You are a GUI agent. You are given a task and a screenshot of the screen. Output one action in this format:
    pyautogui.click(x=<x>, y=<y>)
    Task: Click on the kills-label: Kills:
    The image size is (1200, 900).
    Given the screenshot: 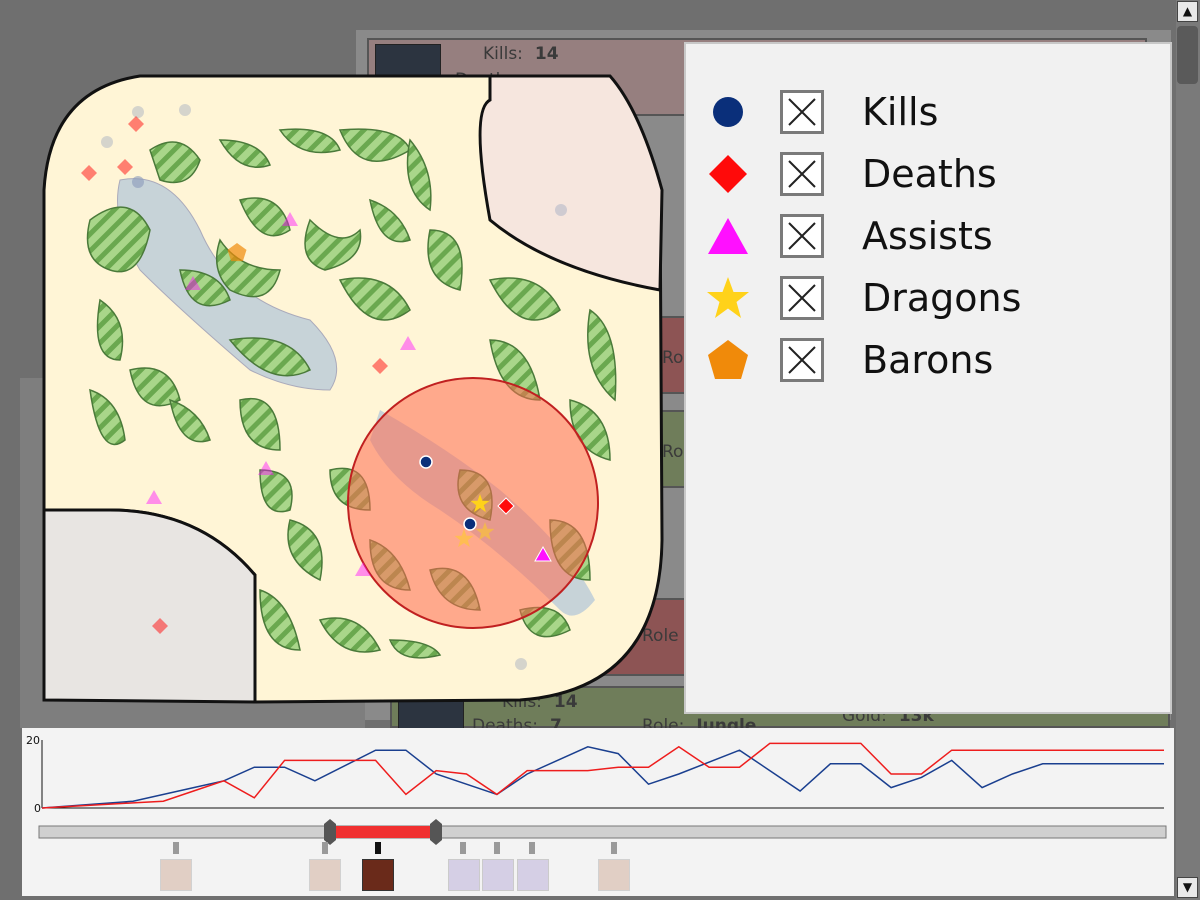 What is the action you would take?
    pyautogui.click(x=503, y=54)
    